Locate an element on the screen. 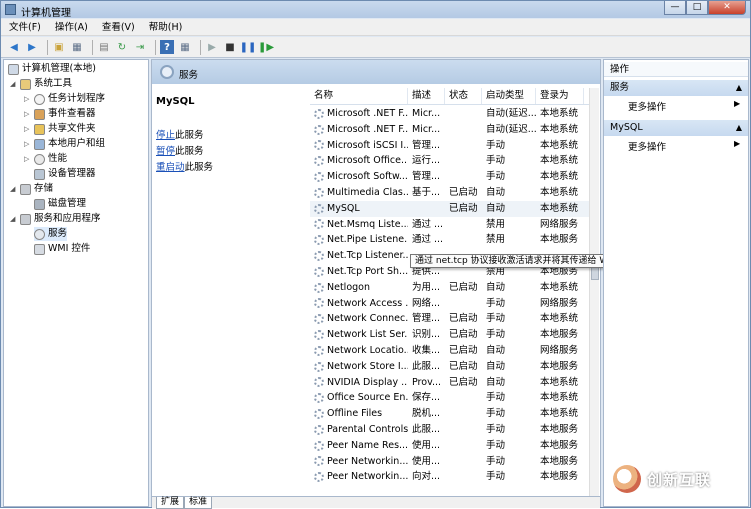 The image size is (751, 509). close-button: ✕ is located at coordinates (727, 8).